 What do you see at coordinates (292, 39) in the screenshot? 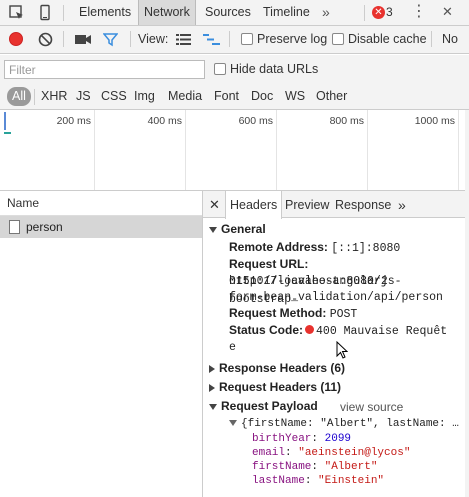
I see `preserve-log-label: Preserve log` at bounding box center [292, 39].